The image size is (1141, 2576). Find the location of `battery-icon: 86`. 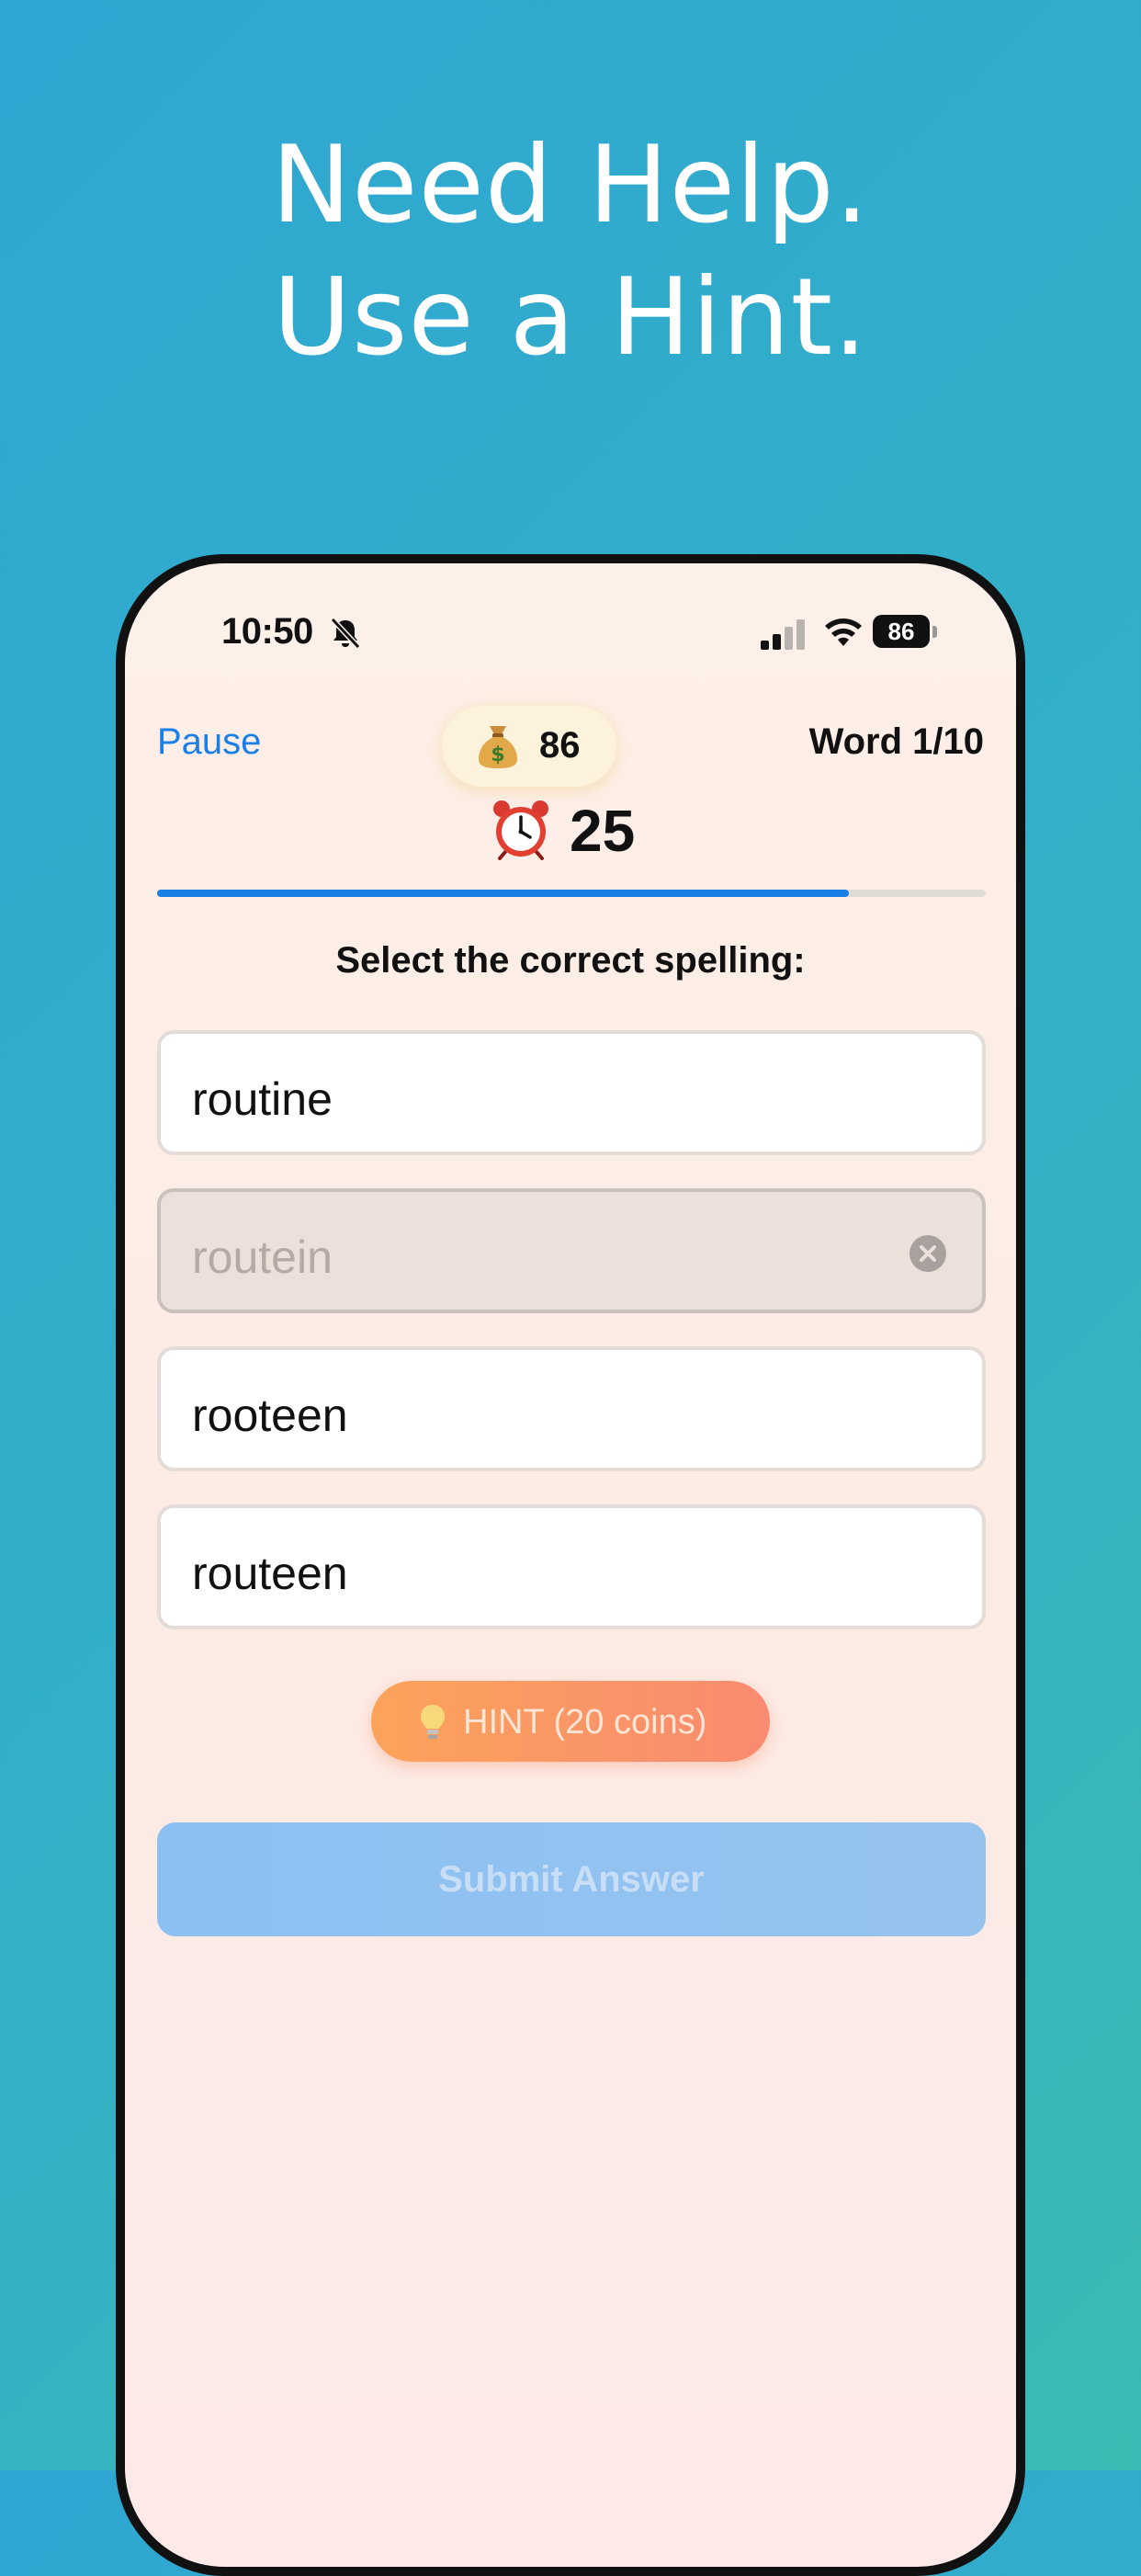

battery-icon: 86 is located at coordinates (906, 633).